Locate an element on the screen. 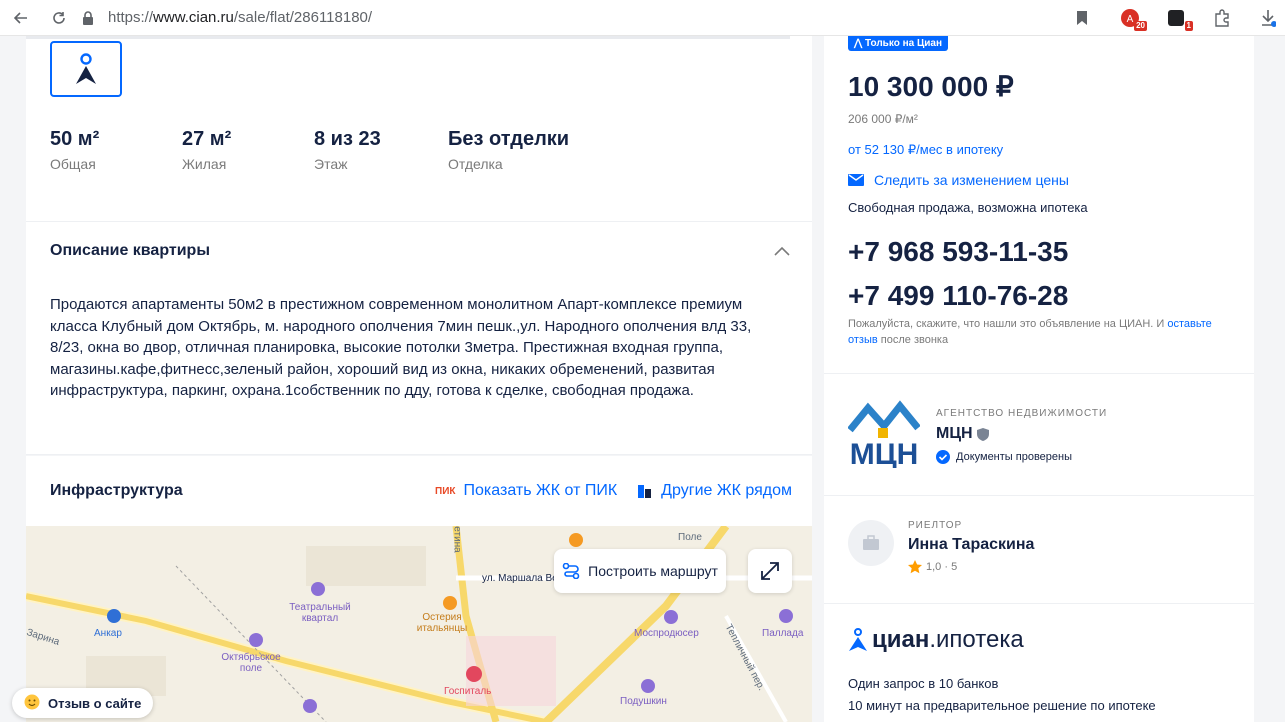 The width and height of the screenshot is (1285, 722). reload-icon is located at coordinates (59, 18).